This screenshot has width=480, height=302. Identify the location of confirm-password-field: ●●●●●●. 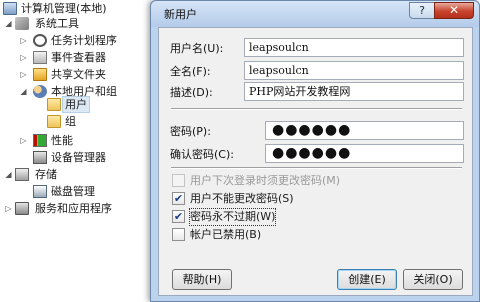
(364, 153).